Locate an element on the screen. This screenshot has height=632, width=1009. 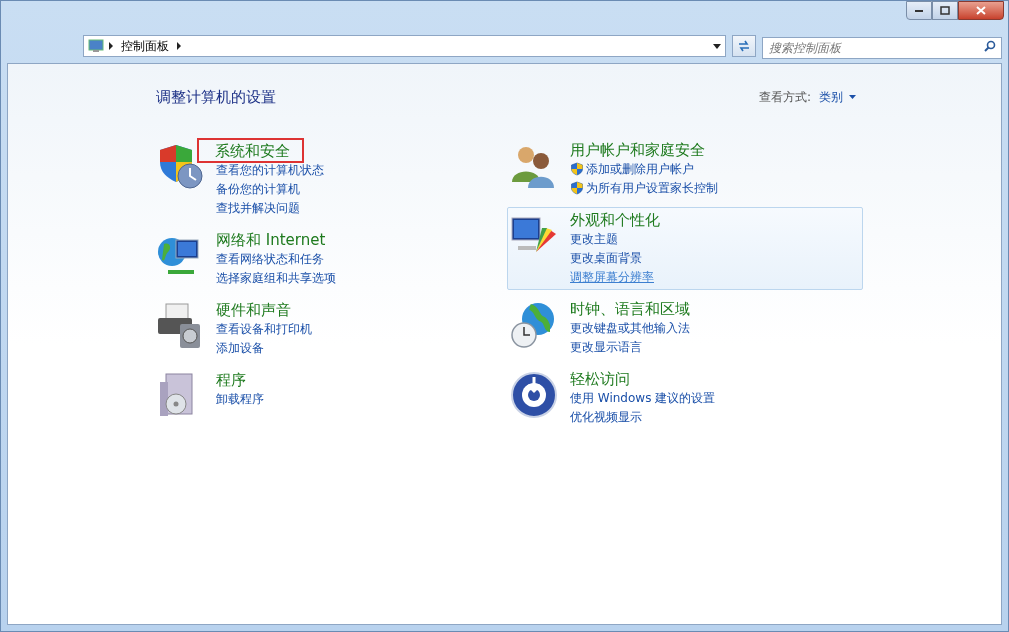
search-icon is located at coordinates (990, 46).